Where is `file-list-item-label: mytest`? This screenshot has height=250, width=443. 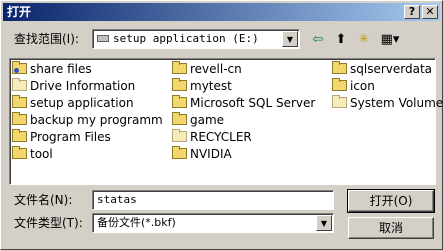
file-list-item-label: mytest is located at coordinates (211, 86).